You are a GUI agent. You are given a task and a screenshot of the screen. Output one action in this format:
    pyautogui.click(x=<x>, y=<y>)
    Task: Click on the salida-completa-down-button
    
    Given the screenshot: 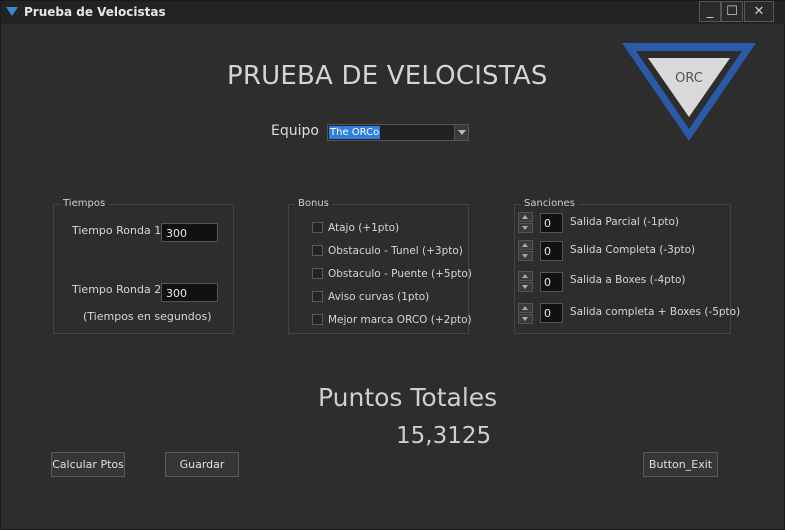 What is the action you would take?
    pyautogui.click(x=525, y=256)
    